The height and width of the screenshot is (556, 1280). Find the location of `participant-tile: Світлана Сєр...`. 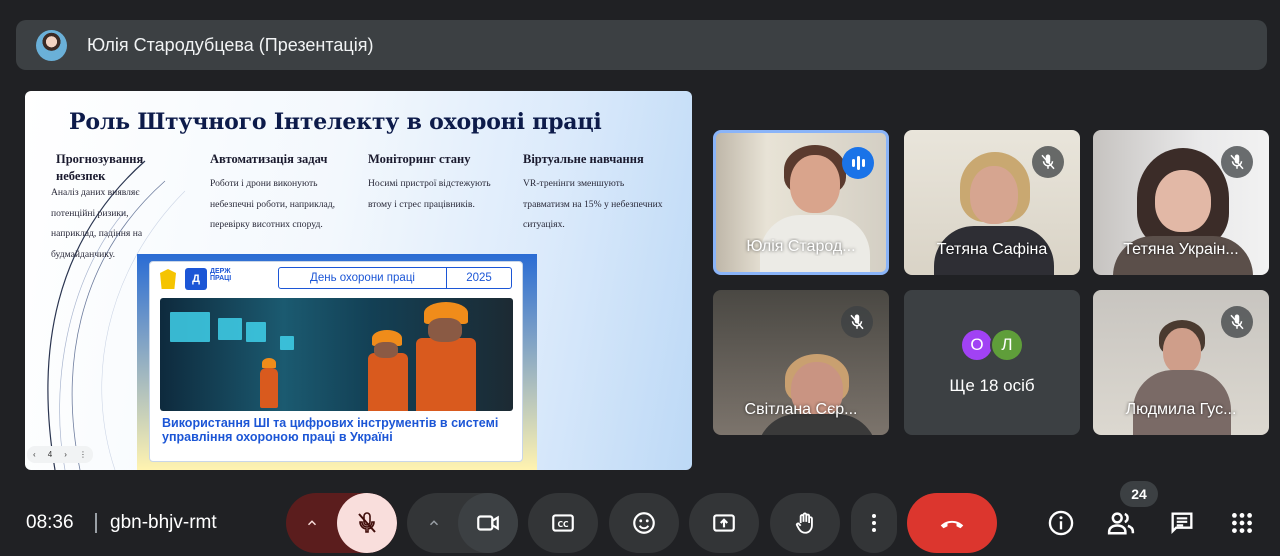

participant-tile: Світлана Сєр... is located at coordinates (801, 362).